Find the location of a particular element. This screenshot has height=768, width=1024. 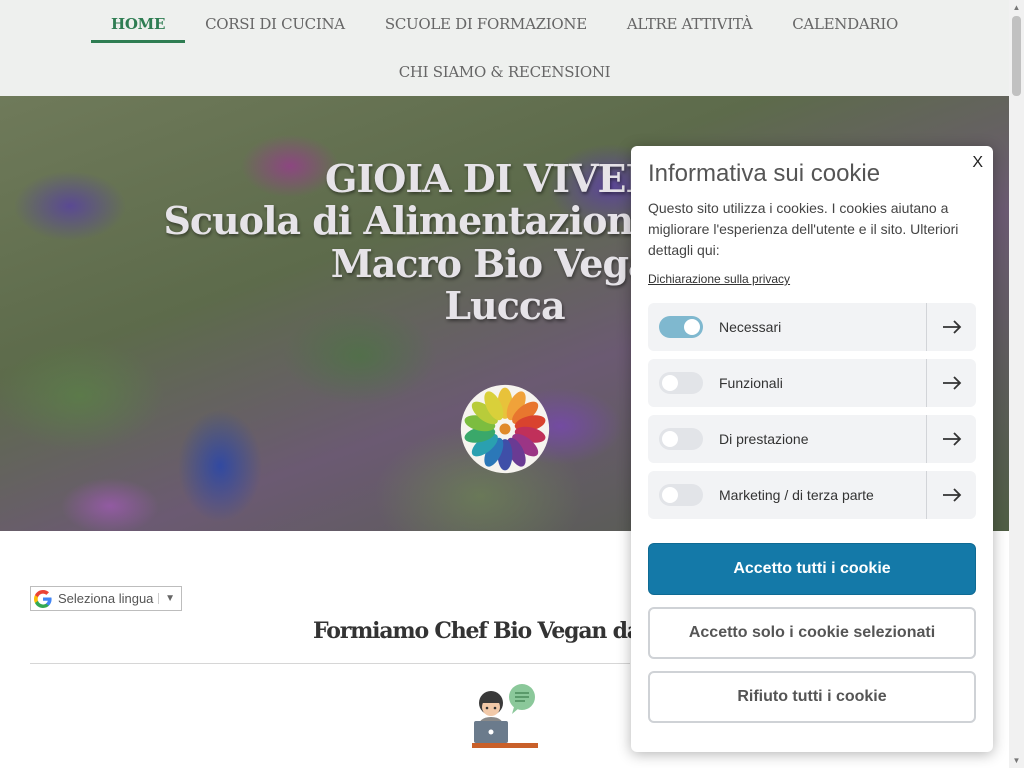

nav-row-secondary: CHI SIAMO & RECENSIONI is located at coordinates (504, 72).